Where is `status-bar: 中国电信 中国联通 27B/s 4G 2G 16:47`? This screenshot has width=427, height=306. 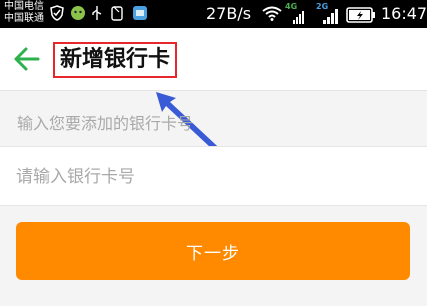 status-bar: 中国电信 中国联通 27B/s 4G 2G 16:47 is located at coordinates (213, 14).